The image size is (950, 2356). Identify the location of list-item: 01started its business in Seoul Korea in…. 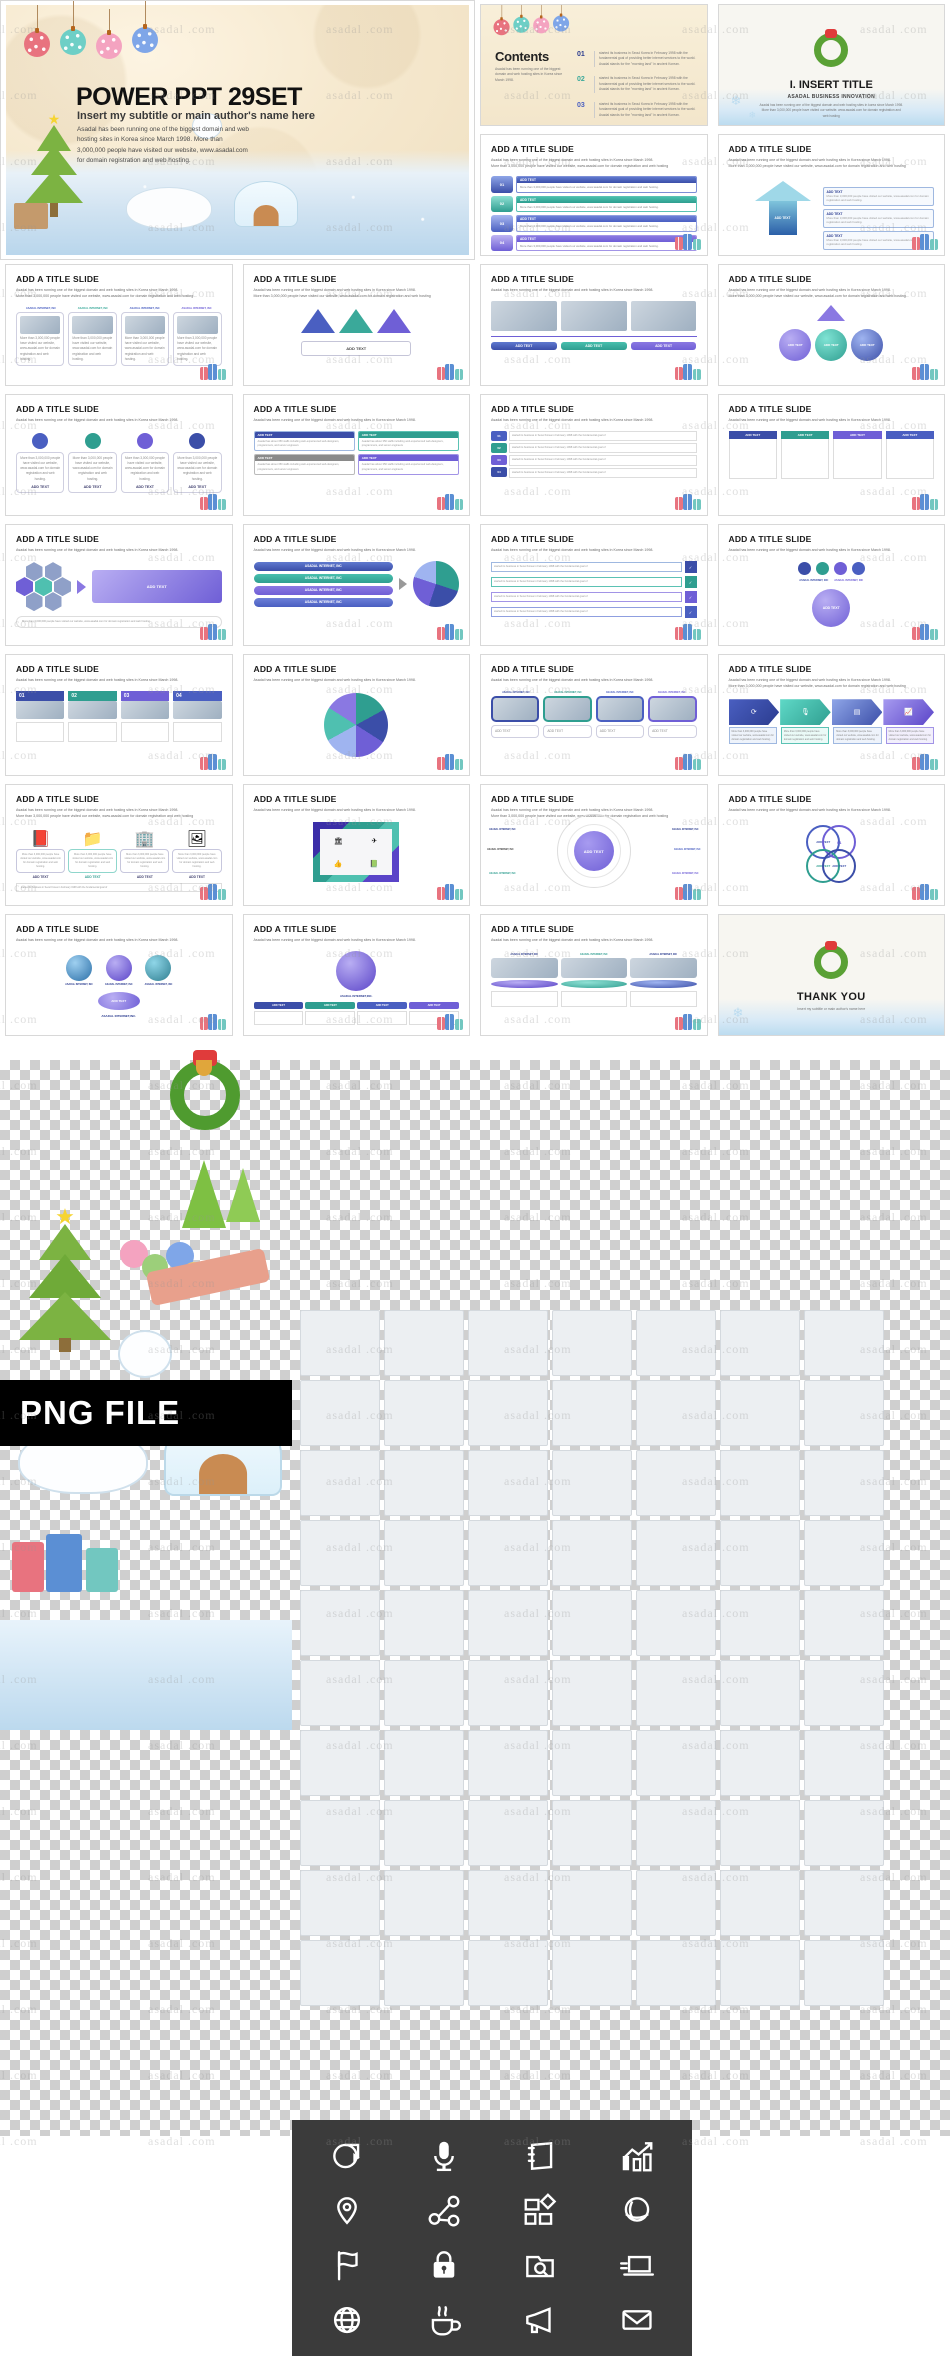
(637, 59).